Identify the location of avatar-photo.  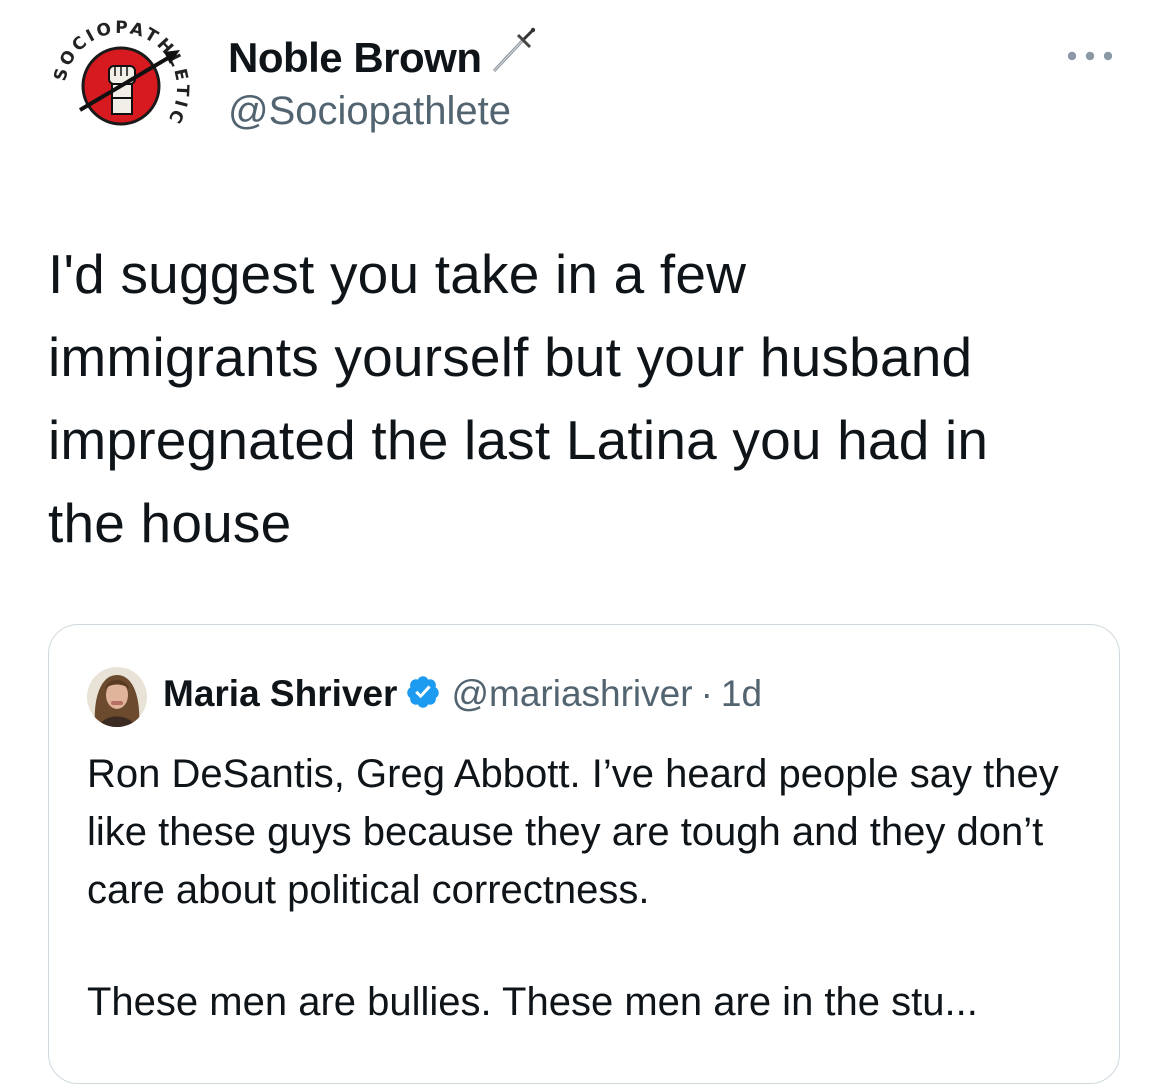
(117, 697).